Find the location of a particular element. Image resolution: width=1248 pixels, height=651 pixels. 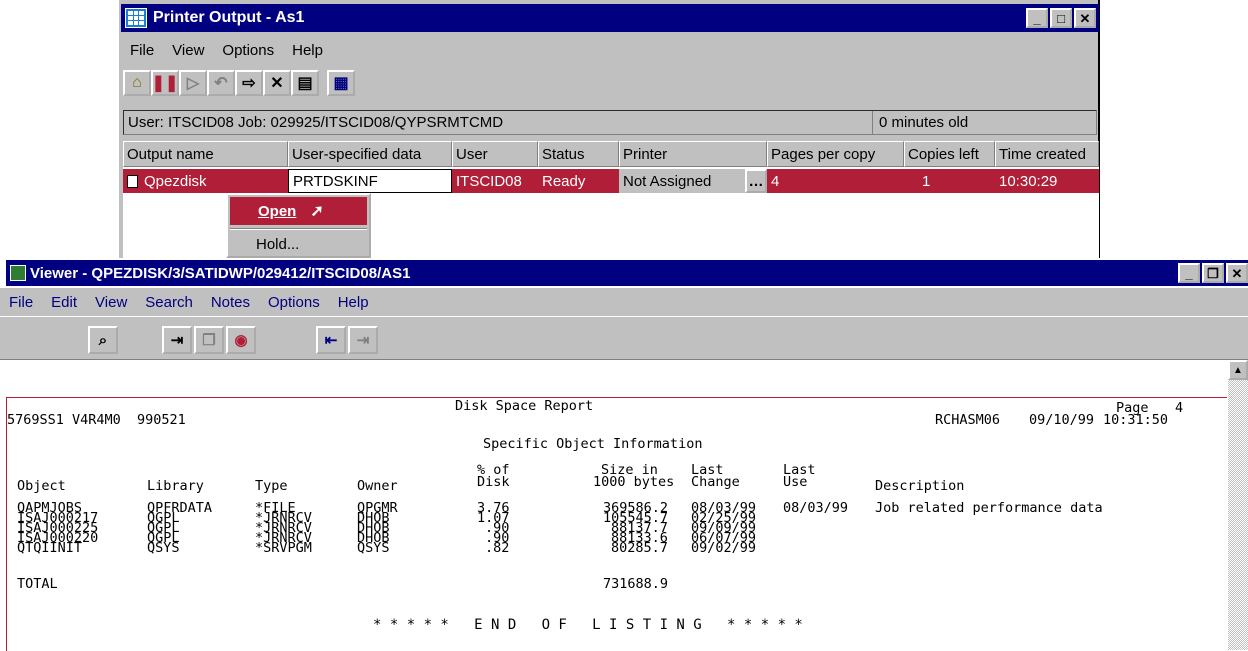

printer-title-bar: Printer Output - As1 _ □ ✕ is located at coordinates (610, 18).